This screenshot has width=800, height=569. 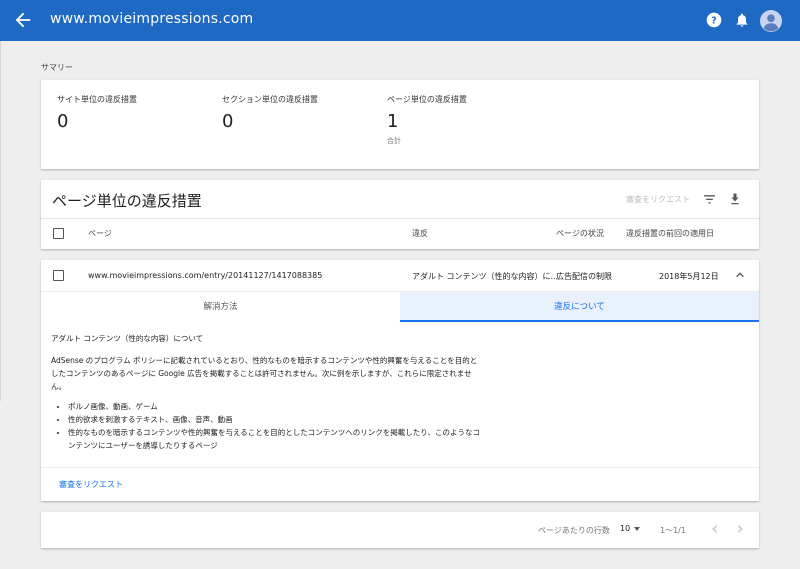 I want to click on summary-title: サマリー, so click(x=57, y=67).